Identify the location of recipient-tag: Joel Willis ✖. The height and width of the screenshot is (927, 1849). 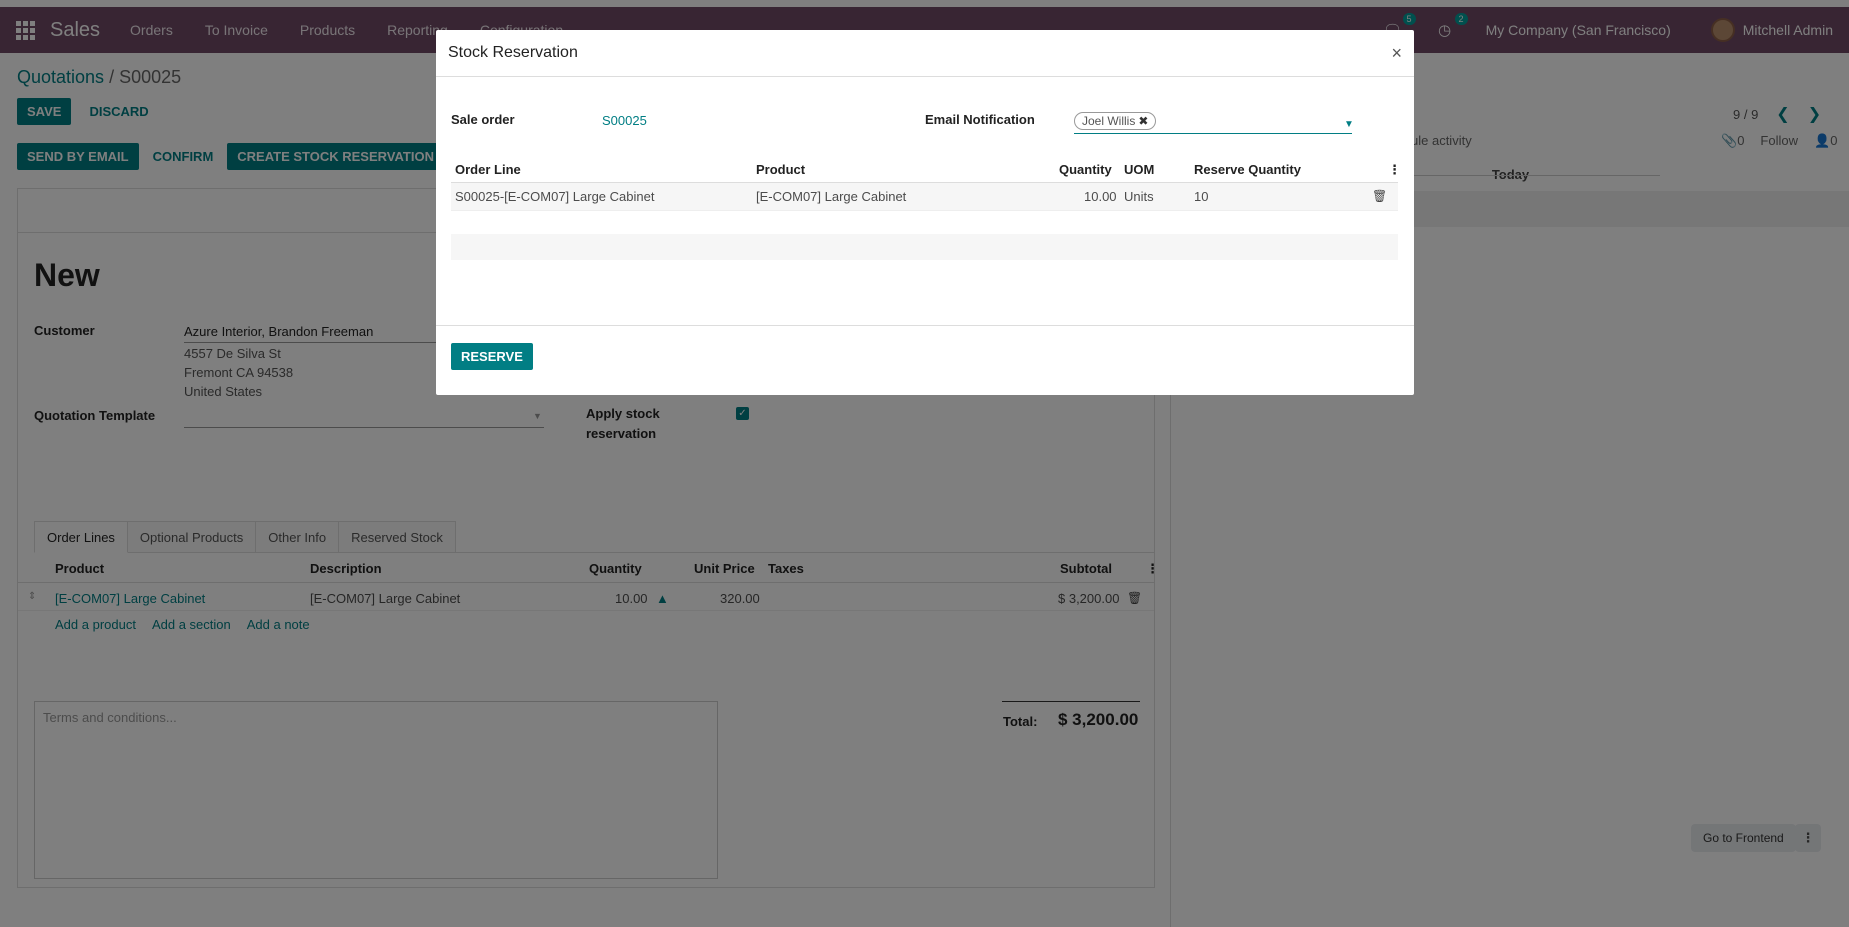
(1115, 121).